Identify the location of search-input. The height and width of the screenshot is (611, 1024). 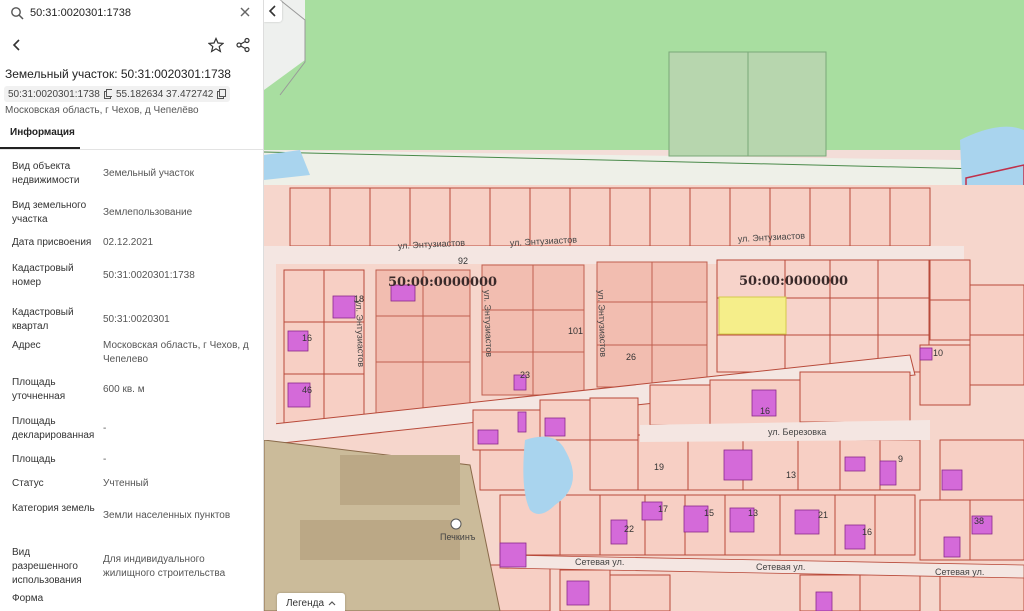
(130, 13).